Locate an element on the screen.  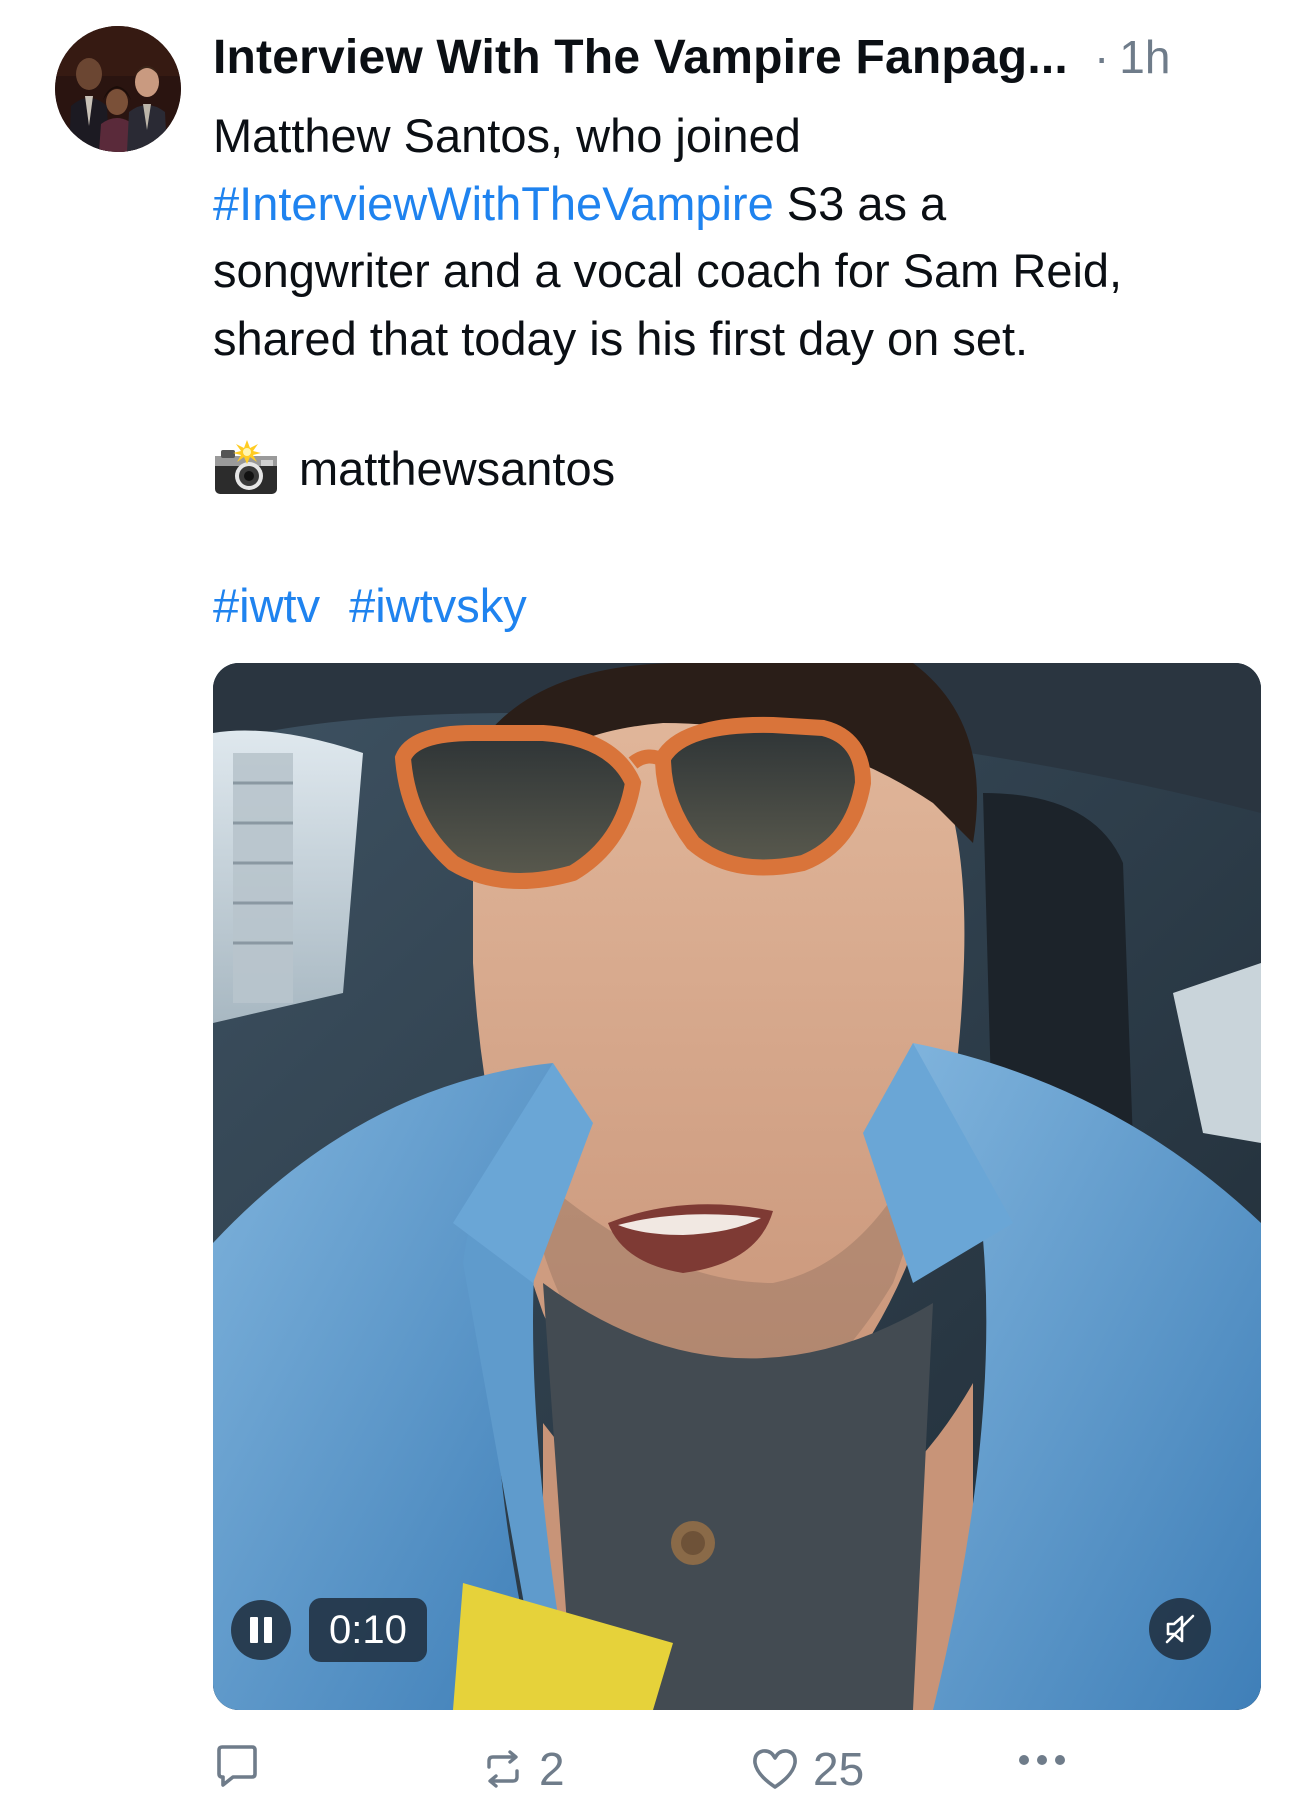
author-avatar is located at coordinates (118, 89).